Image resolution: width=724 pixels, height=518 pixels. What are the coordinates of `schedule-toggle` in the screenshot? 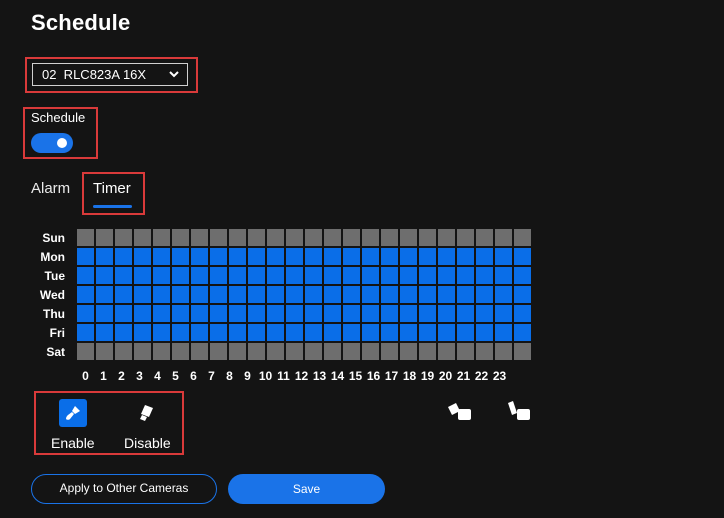 It's located at (52, 143).